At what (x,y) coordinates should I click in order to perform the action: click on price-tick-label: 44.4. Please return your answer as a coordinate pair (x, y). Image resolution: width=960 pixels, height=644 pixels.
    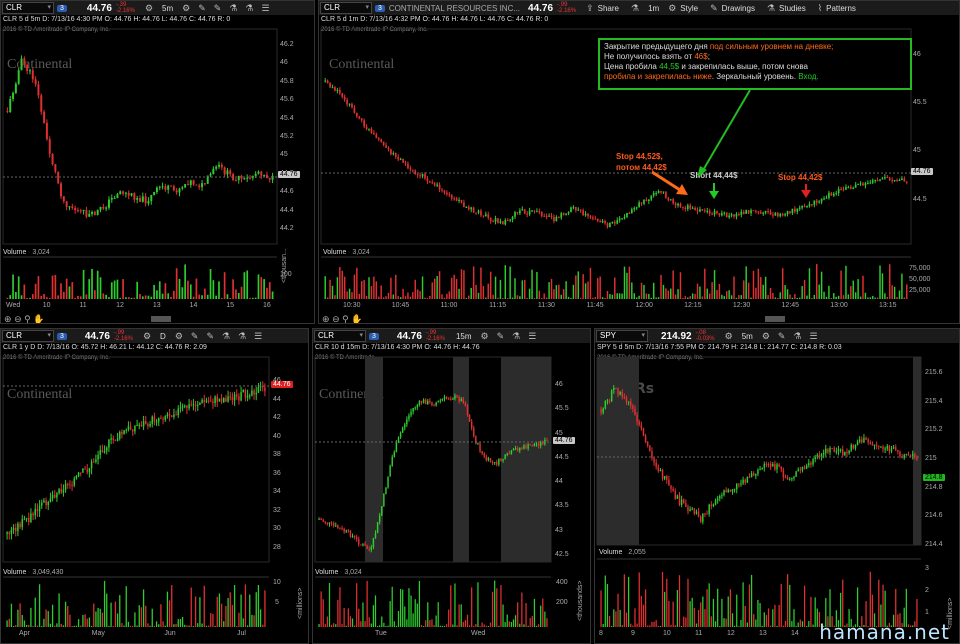
    Looking at the image, I should click on (287, 210).